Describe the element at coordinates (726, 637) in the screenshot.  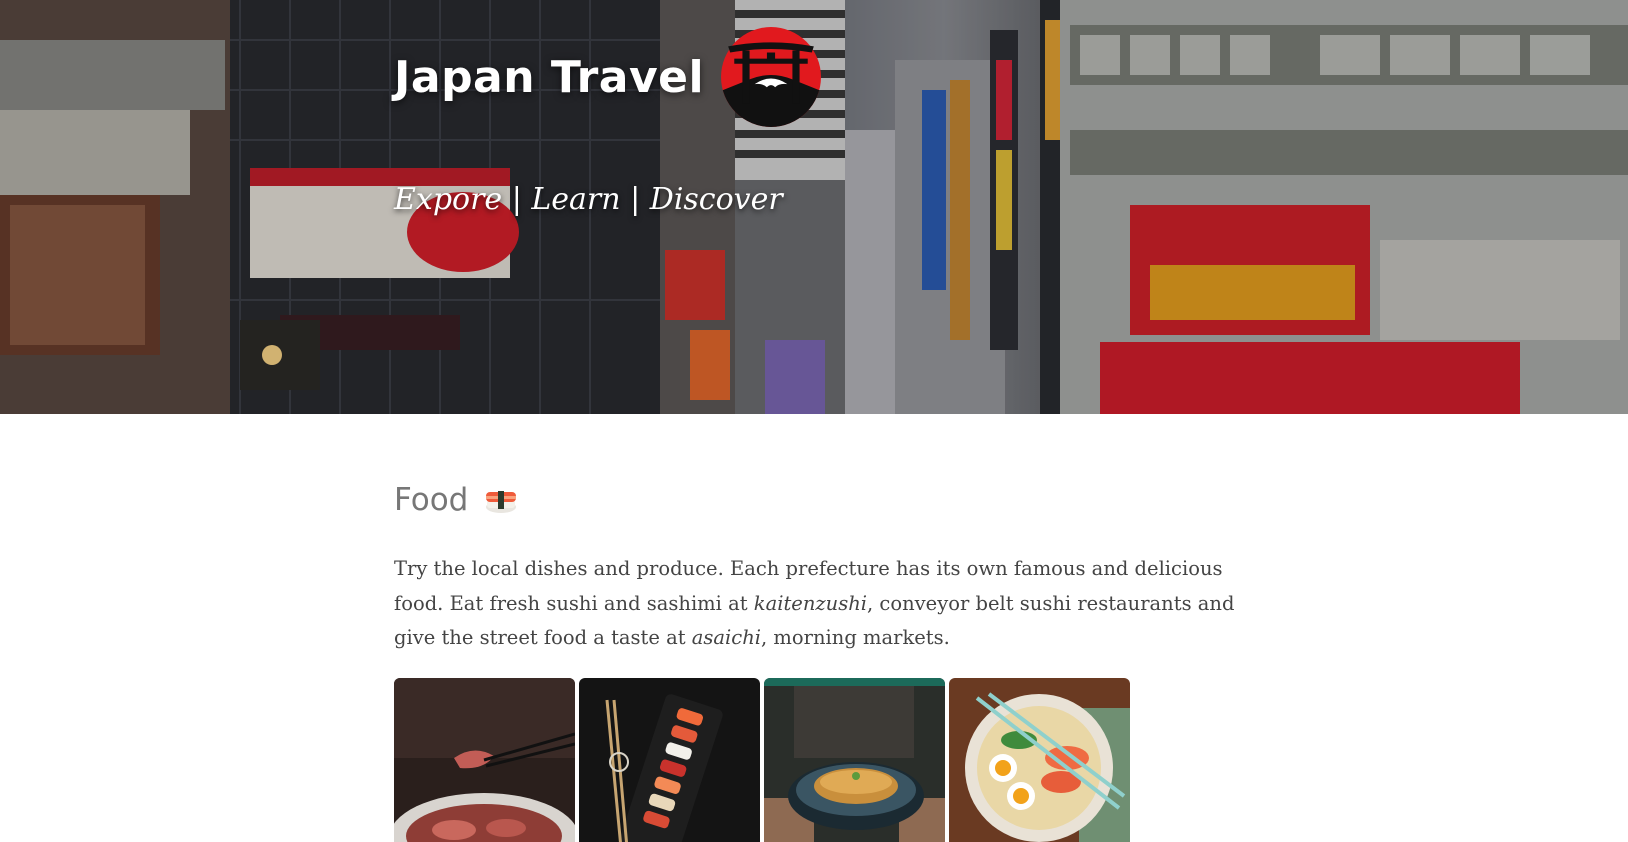
I see `asaichi-term: asaichi` at that location.